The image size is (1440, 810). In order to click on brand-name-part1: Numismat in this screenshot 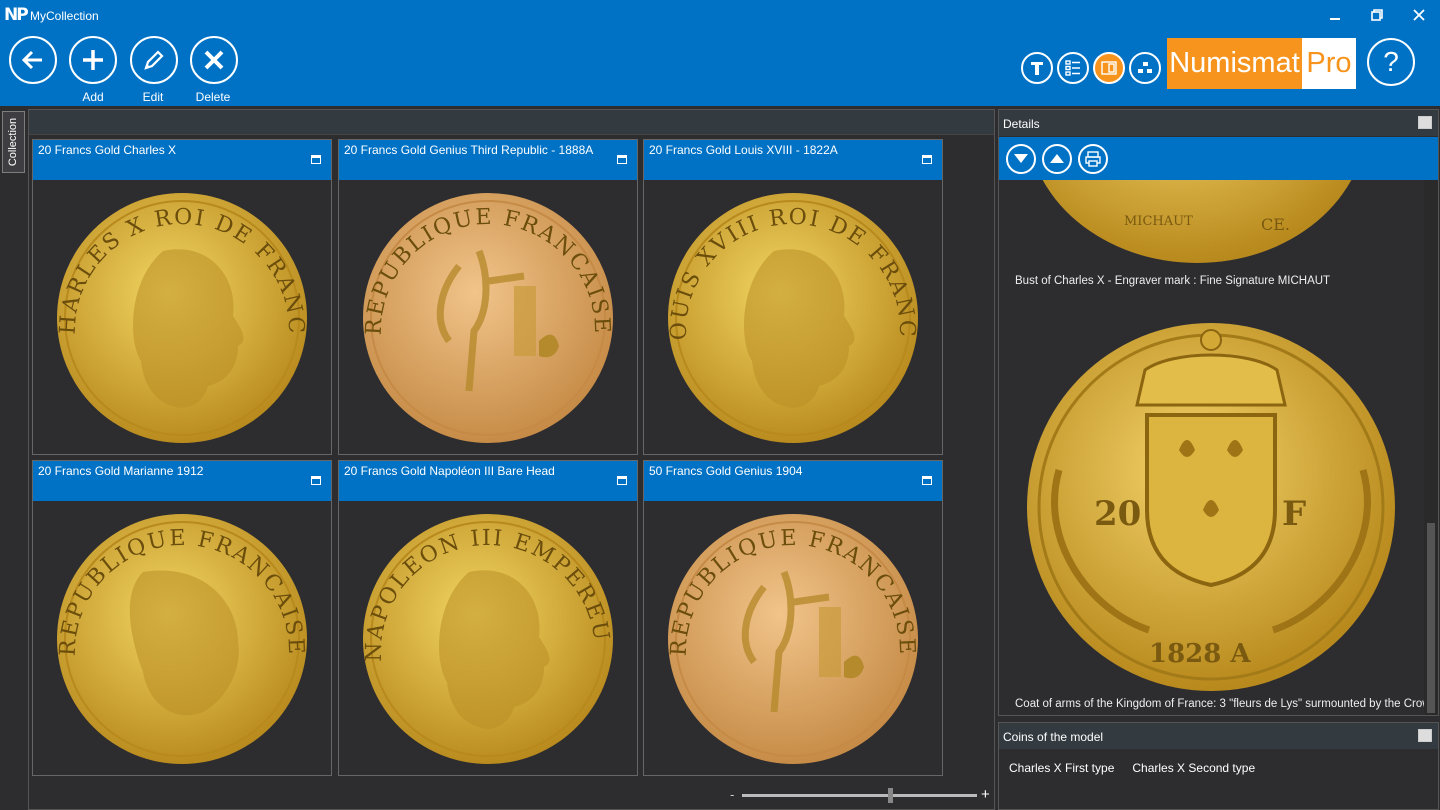, I will do `click(1234, 63)`.